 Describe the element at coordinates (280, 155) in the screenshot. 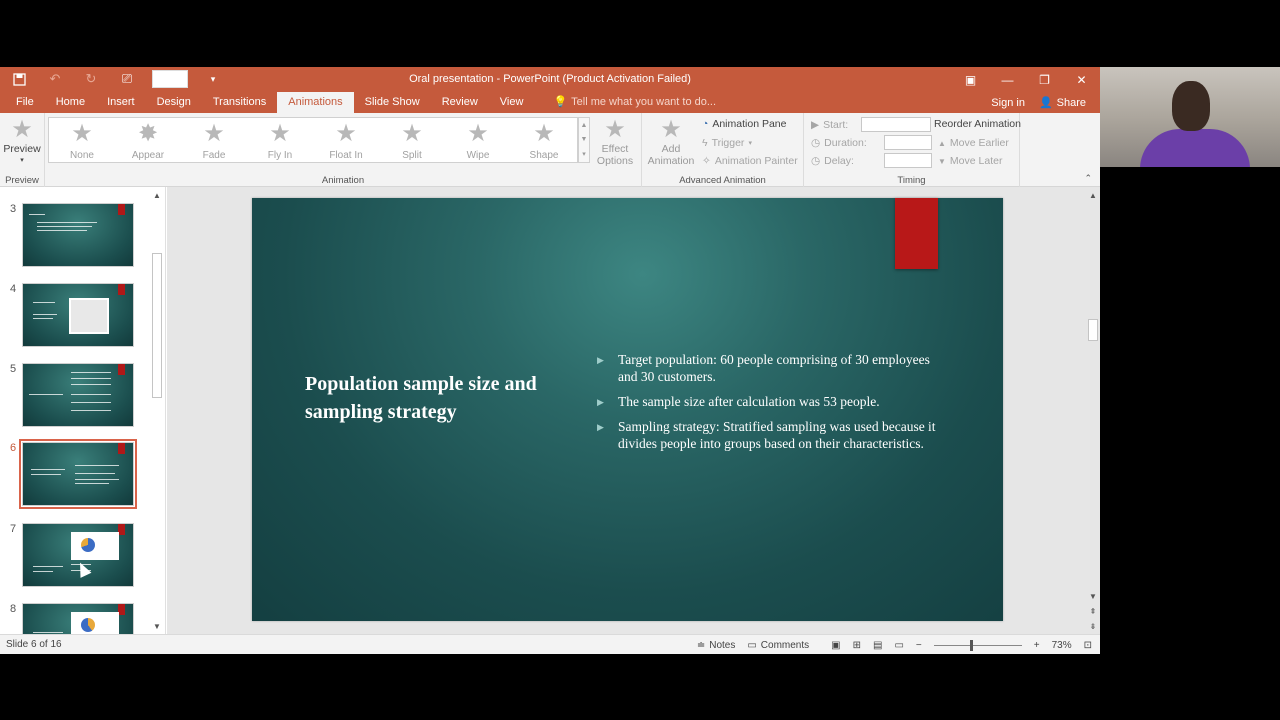

I see `anim-label: Fly In` at that location.